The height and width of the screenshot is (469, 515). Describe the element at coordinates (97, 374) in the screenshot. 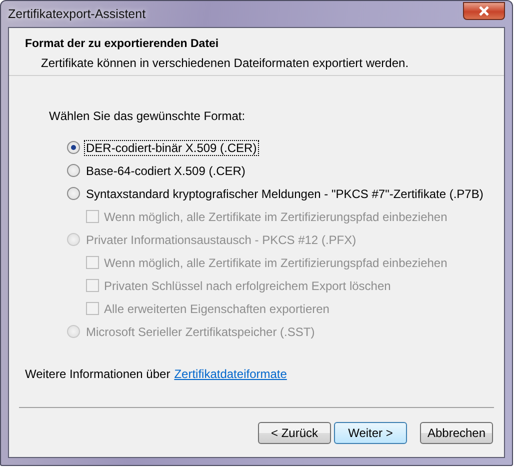

I see `info-text: Weitere Informationen über` at that location.